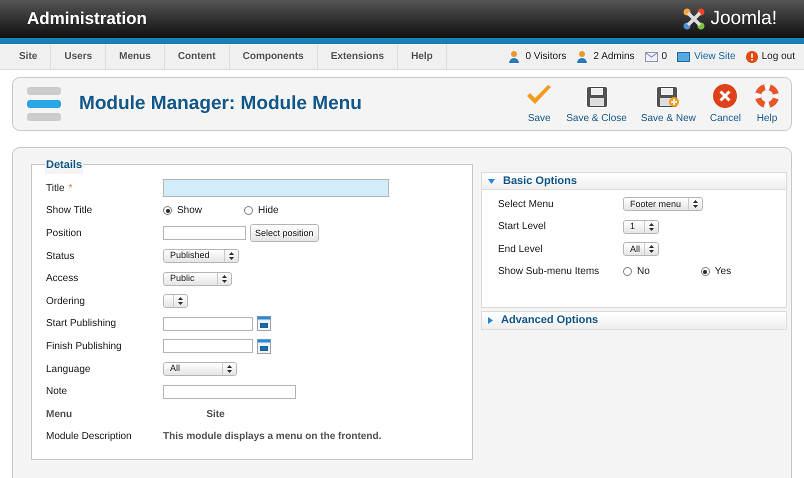 Image resolution: width=804 pixels, height=478 pixels. Describe the element at coordinates (272, 437) in the screenshot. I see `description-text: This module displays a menu on the frontend.` at that location.